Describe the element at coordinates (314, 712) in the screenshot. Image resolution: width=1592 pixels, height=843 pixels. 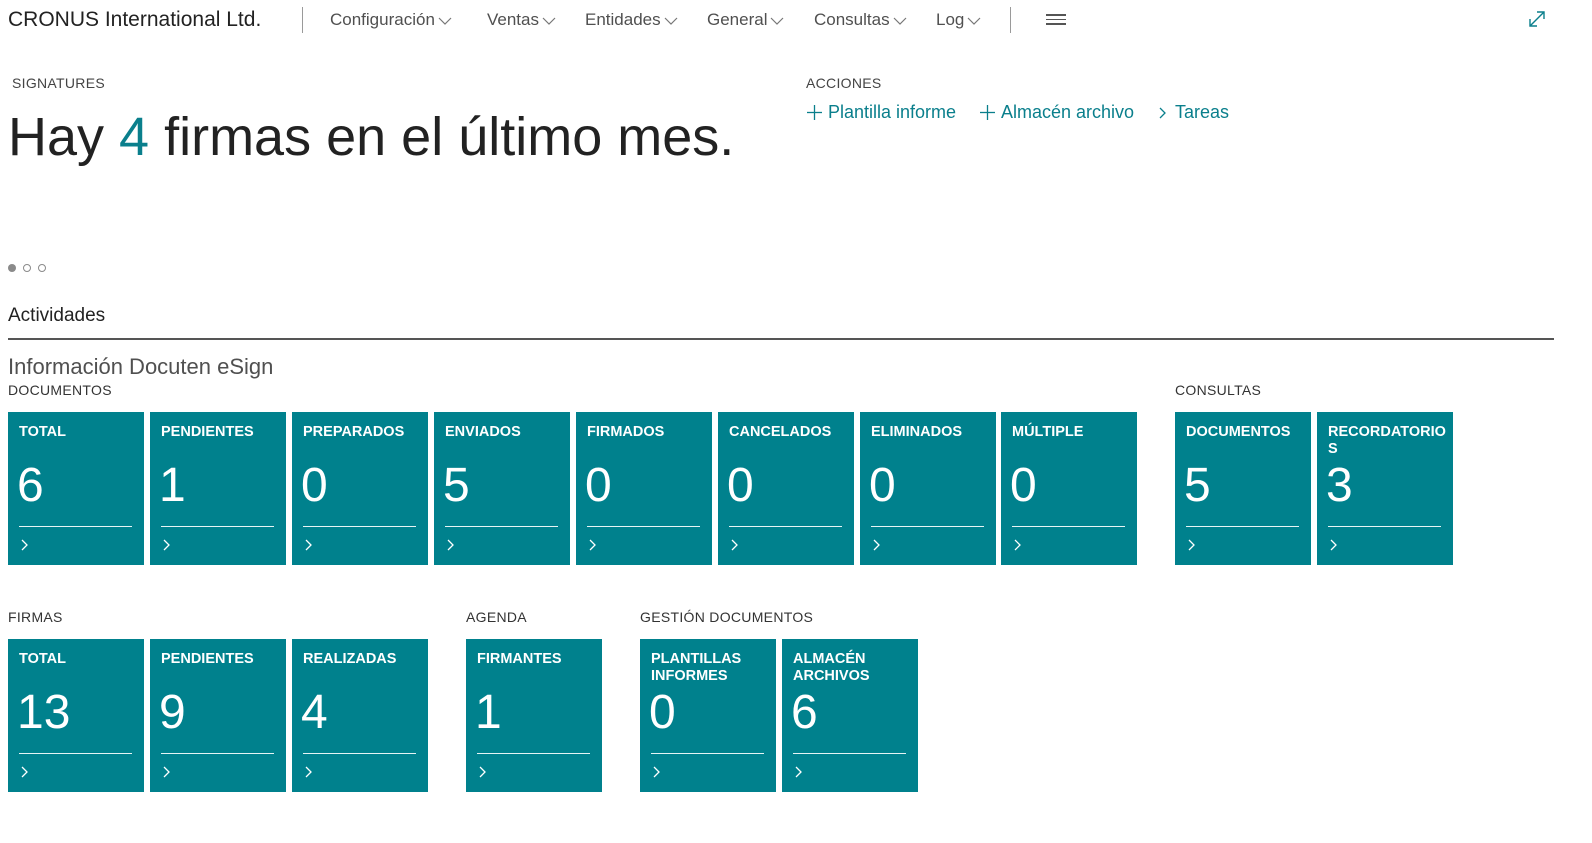
I see `tile-value: 4` at that location.